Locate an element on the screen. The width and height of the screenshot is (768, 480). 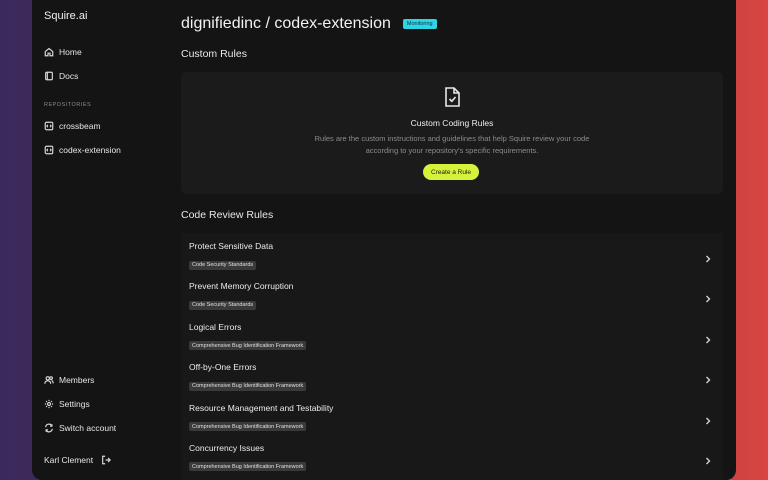
switch-icon is located at coordinates (49, 428).